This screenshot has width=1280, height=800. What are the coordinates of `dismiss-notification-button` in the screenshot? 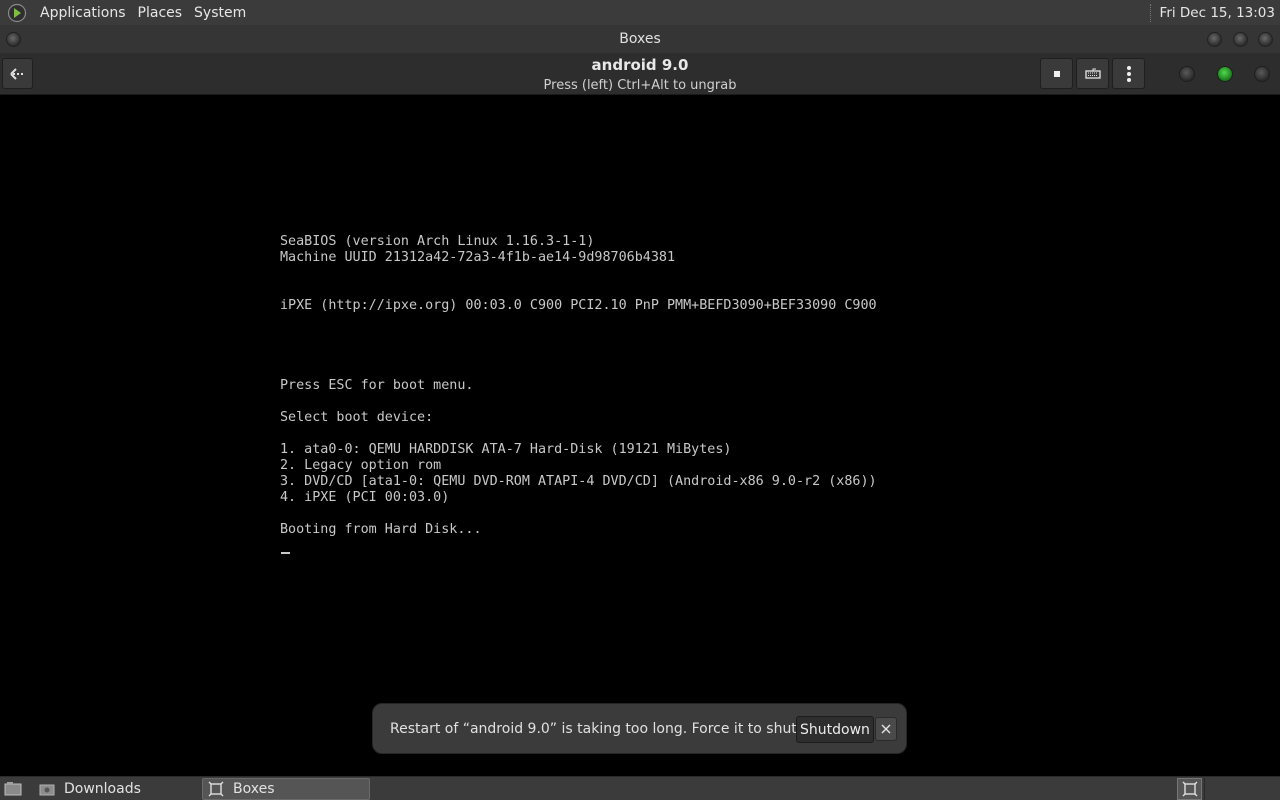 It's located at (886, 729).